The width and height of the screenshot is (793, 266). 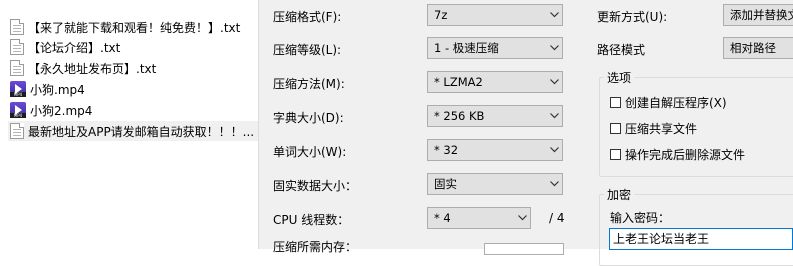 I want to click on dict-label: 字典大小(D):, so click(x=308, y=118).